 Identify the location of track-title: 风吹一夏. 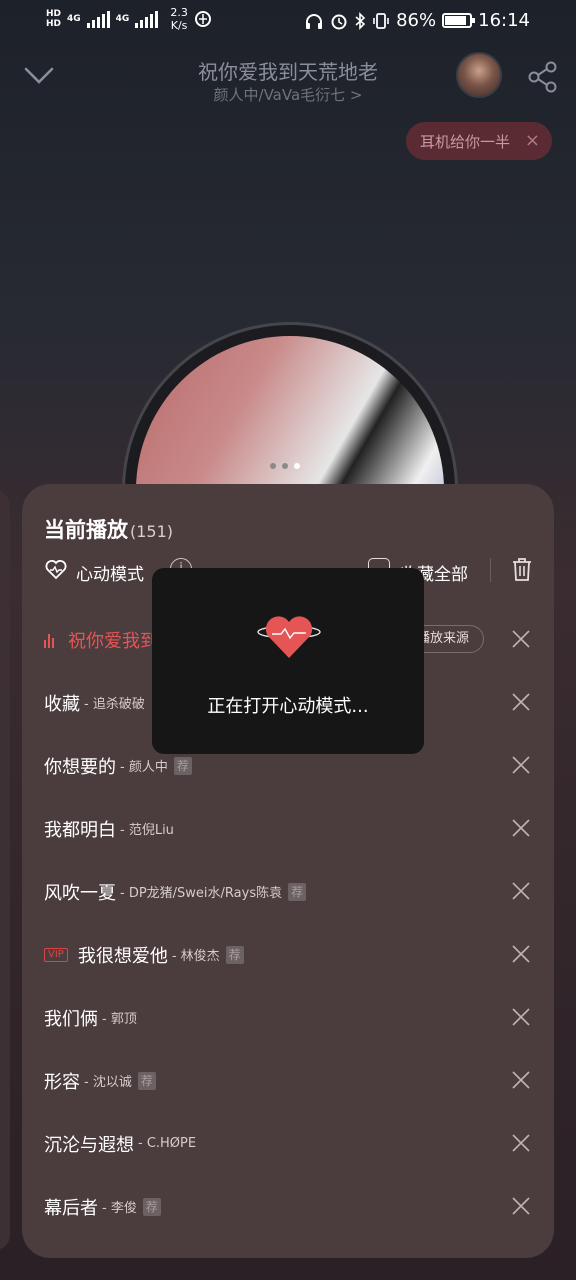
(80, 893).